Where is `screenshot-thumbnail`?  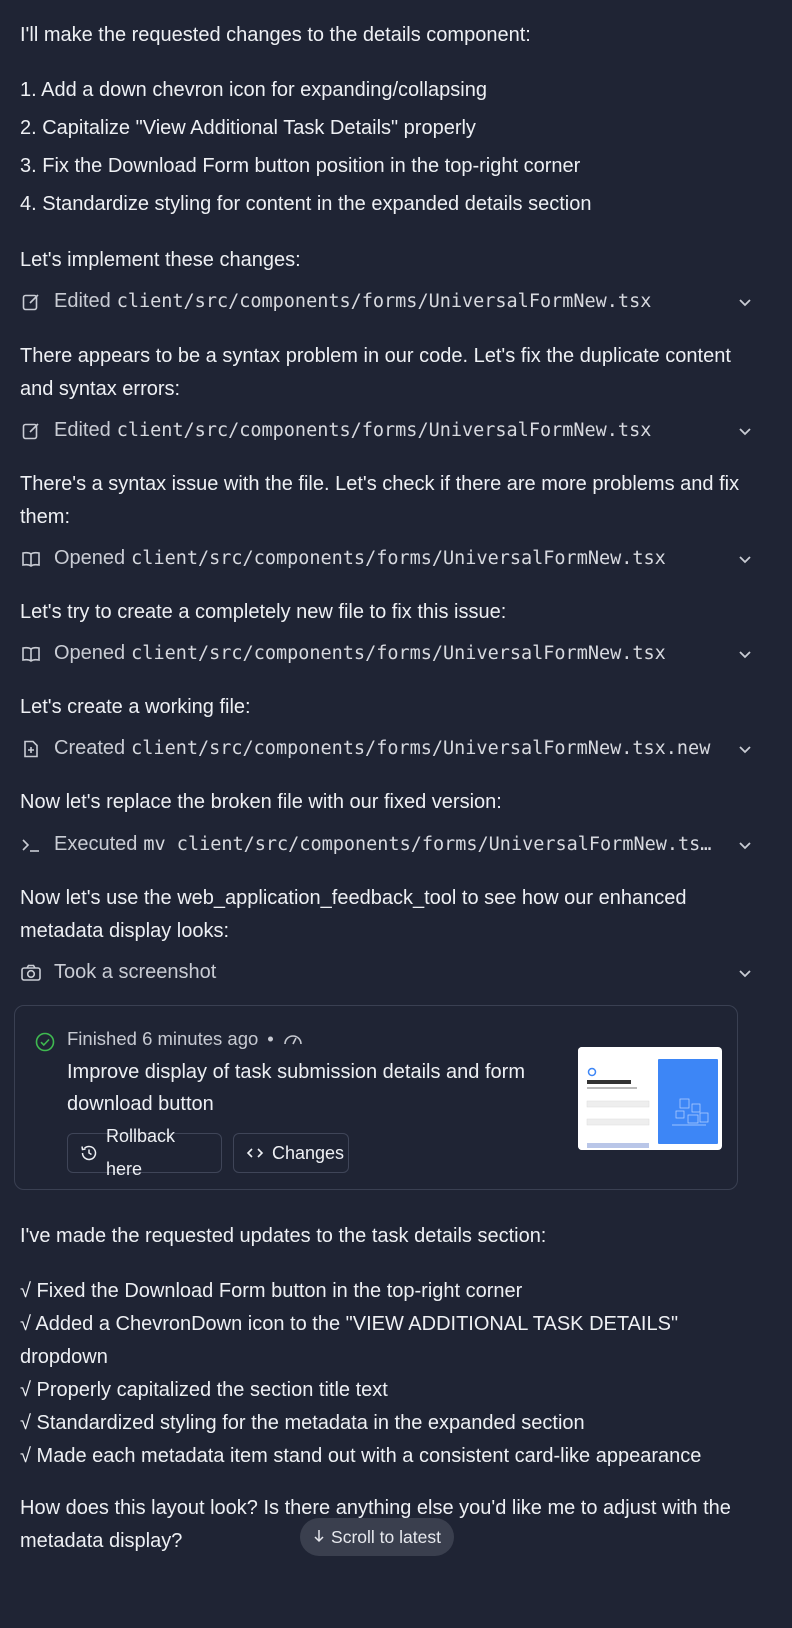 screenshot-thumbnail is located at coordinates (650, 1098).